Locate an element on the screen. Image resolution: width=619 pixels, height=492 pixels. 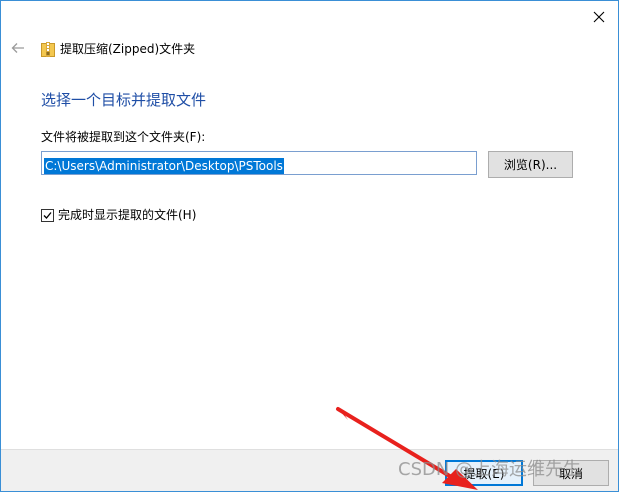
zip-folder-icon is located at coordinates (48, 49).